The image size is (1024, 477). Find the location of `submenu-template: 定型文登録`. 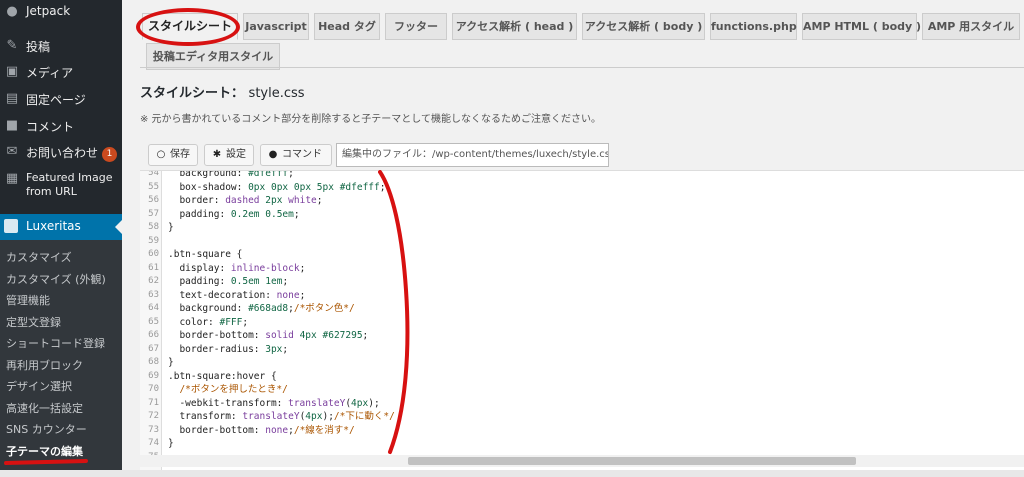

submenu-template: 定型文登録 is located at coordinates (33, 322).